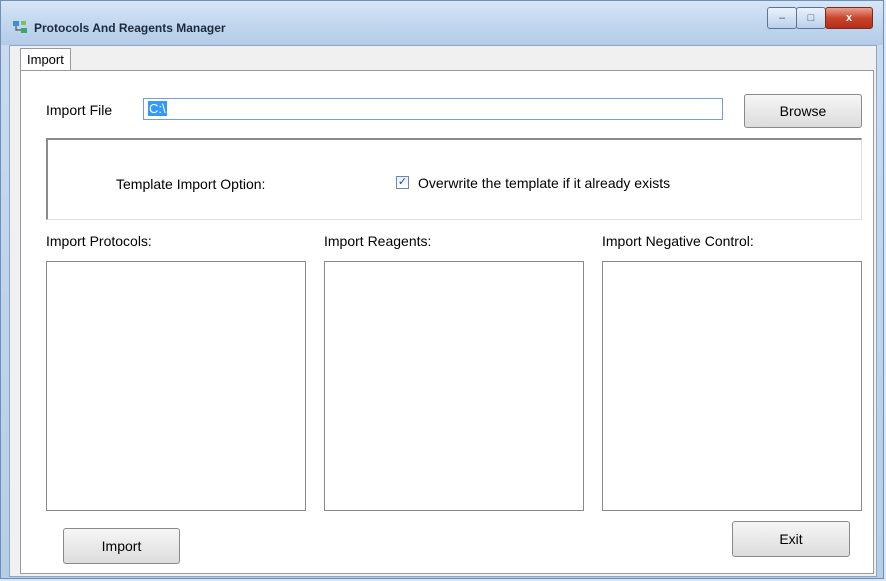 The width and height of the screenshot is (886, 581). I want to click on negative-control-listbox, so click(732, 386).